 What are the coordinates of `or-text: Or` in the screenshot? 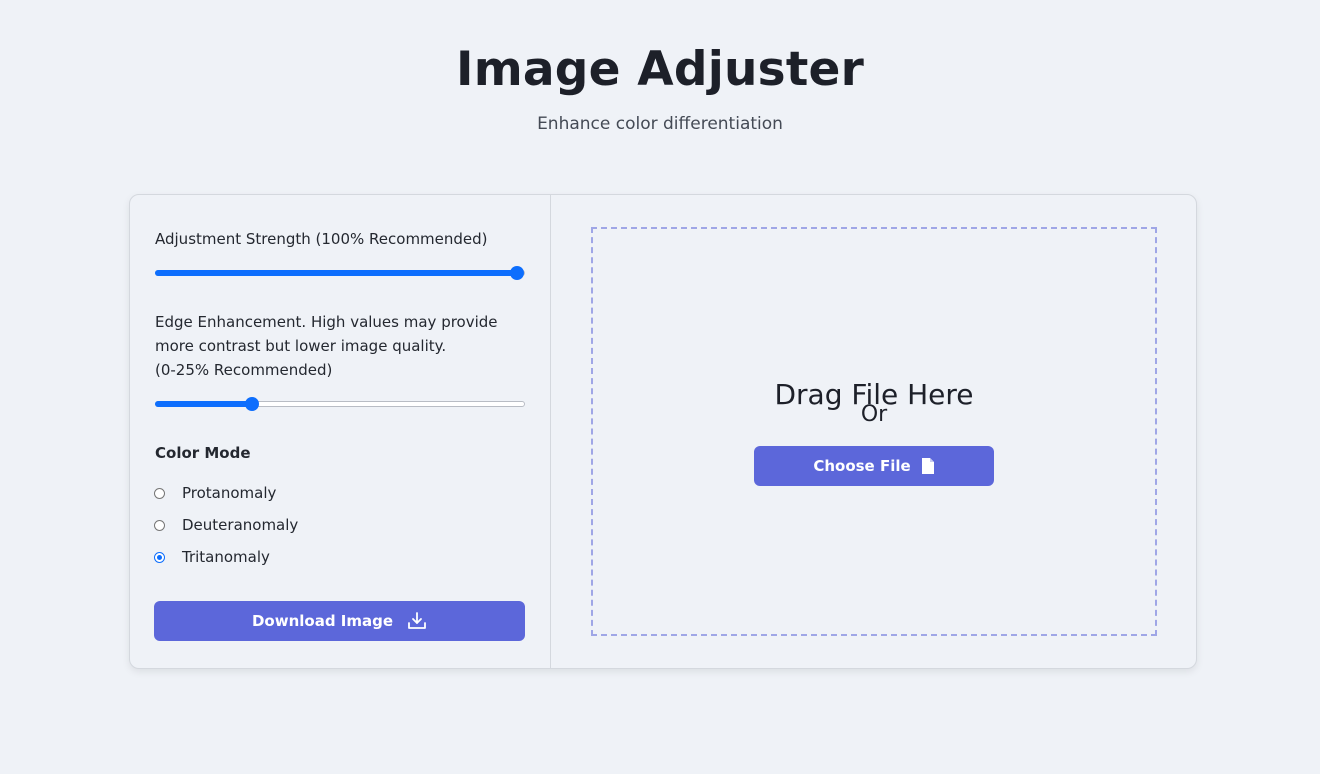 It's located at (874, 414).